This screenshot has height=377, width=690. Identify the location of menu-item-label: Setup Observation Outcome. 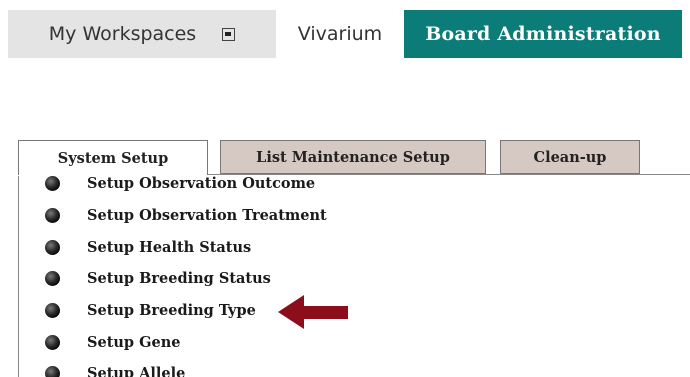
(201, 184).